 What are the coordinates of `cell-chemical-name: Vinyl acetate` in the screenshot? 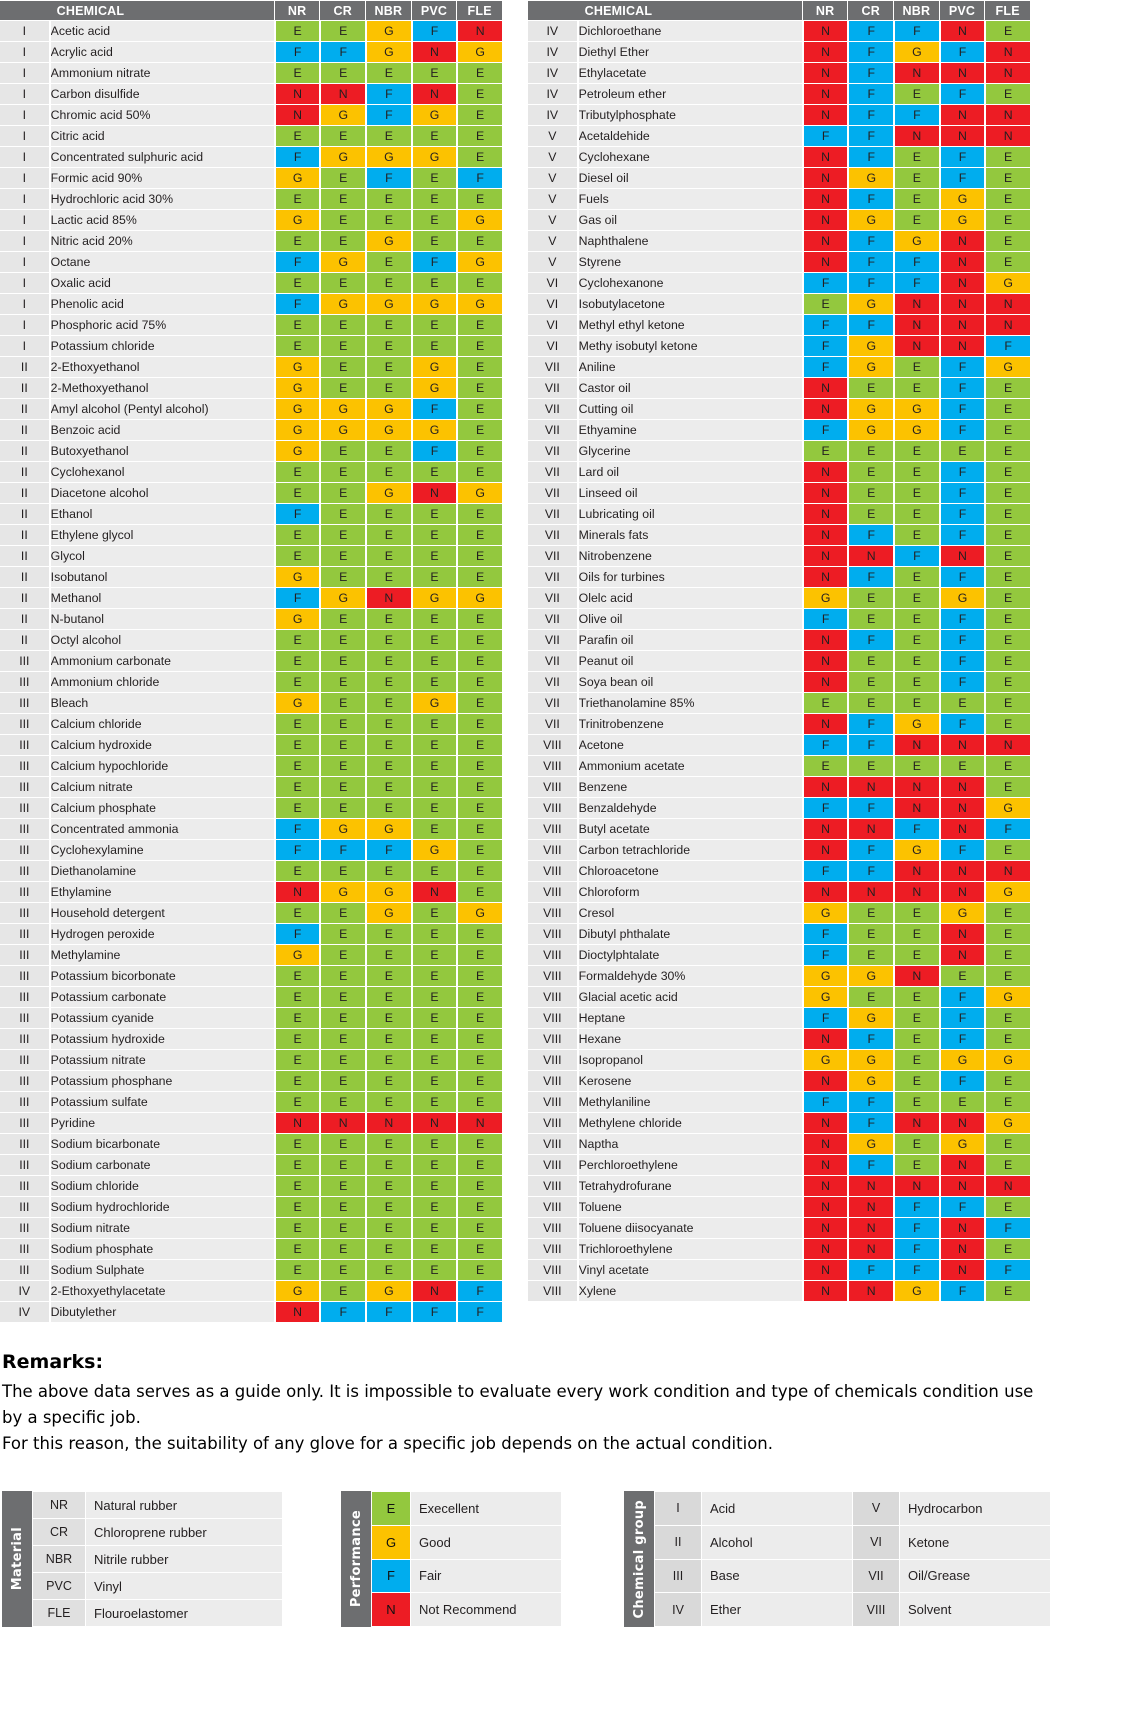 It's located at (689, 1270).